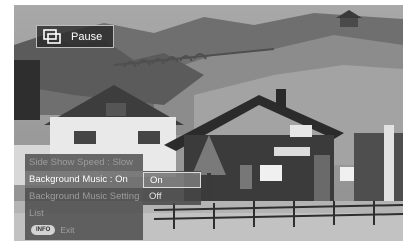 This screenshot has height=246, width=409. What do you see at coordinates (84, 179) in the screenshot?
I see `menu-item-background-music: Background Music : On` at bounding box center [84, 179].